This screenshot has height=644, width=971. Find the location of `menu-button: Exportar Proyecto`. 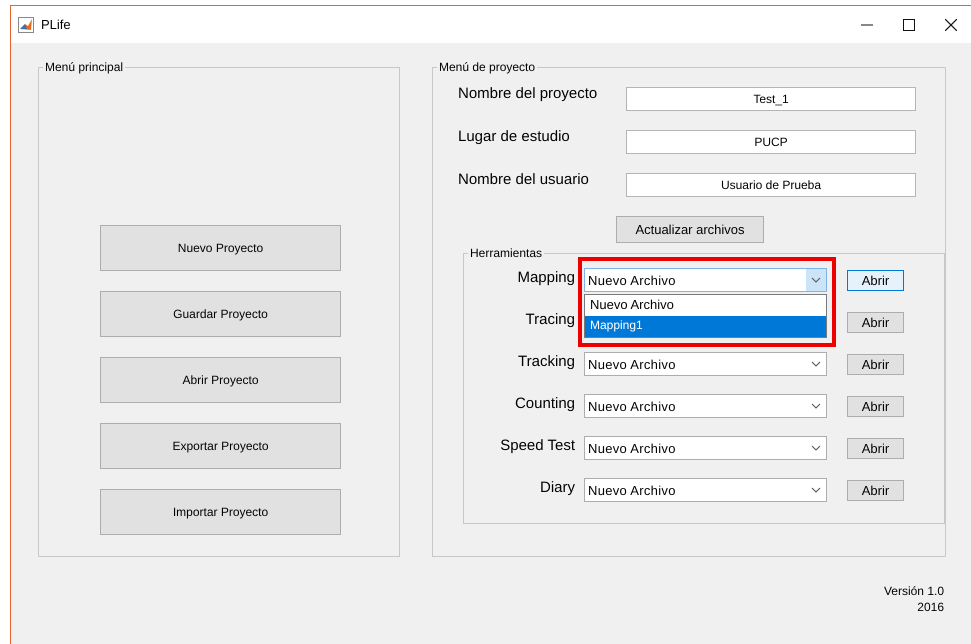

menu-button: Exportar Proyecto is located at coordinates (220, 446).